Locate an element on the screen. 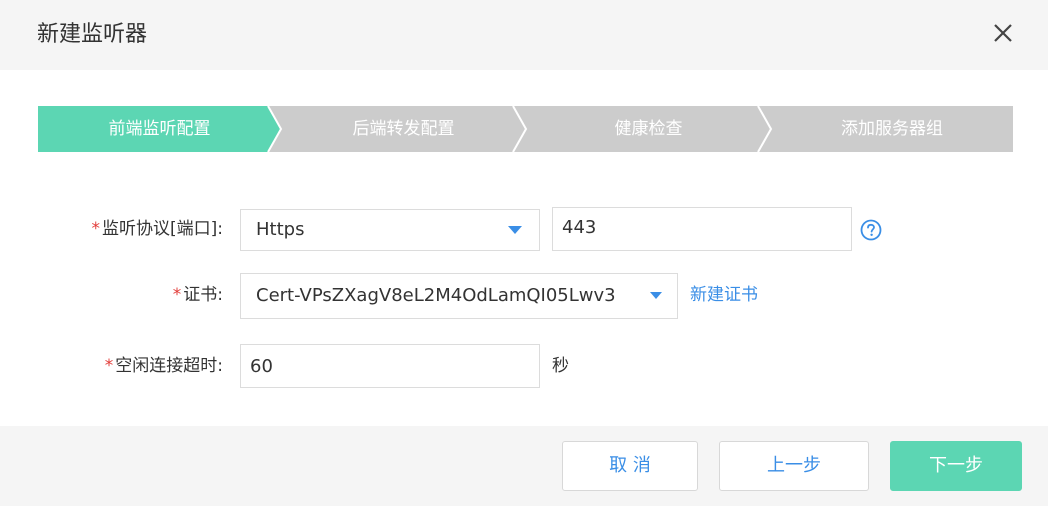  idle-timeout-label: 空闲连接超时: is located at coordinates (169, 366).